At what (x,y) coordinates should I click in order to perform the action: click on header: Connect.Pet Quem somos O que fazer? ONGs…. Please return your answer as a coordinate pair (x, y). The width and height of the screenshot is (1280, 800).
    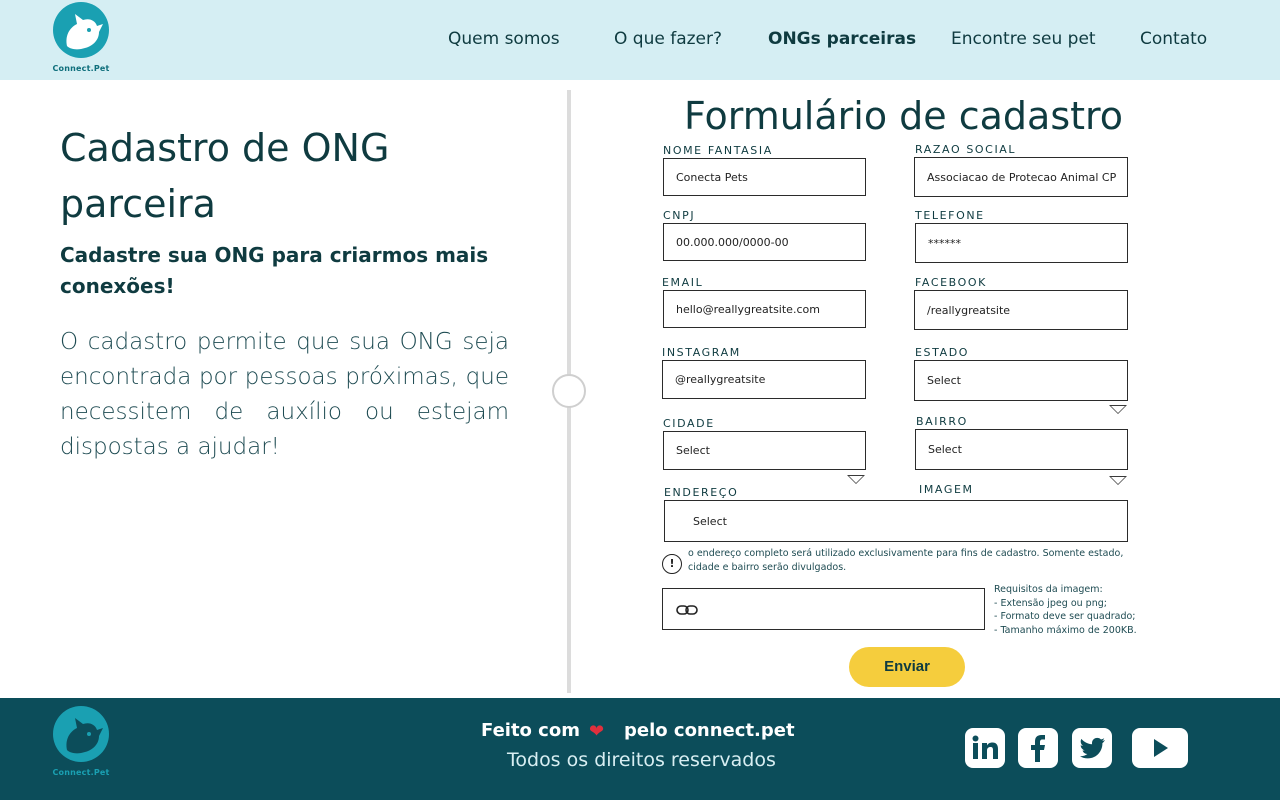
    Looking at the image, I should click on (640, 40).